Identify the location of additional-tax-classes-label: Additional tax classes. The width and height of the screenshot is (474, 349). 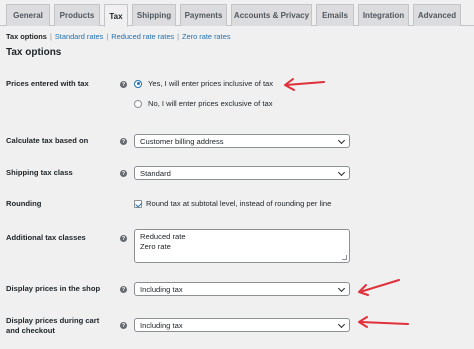
(46, 237).